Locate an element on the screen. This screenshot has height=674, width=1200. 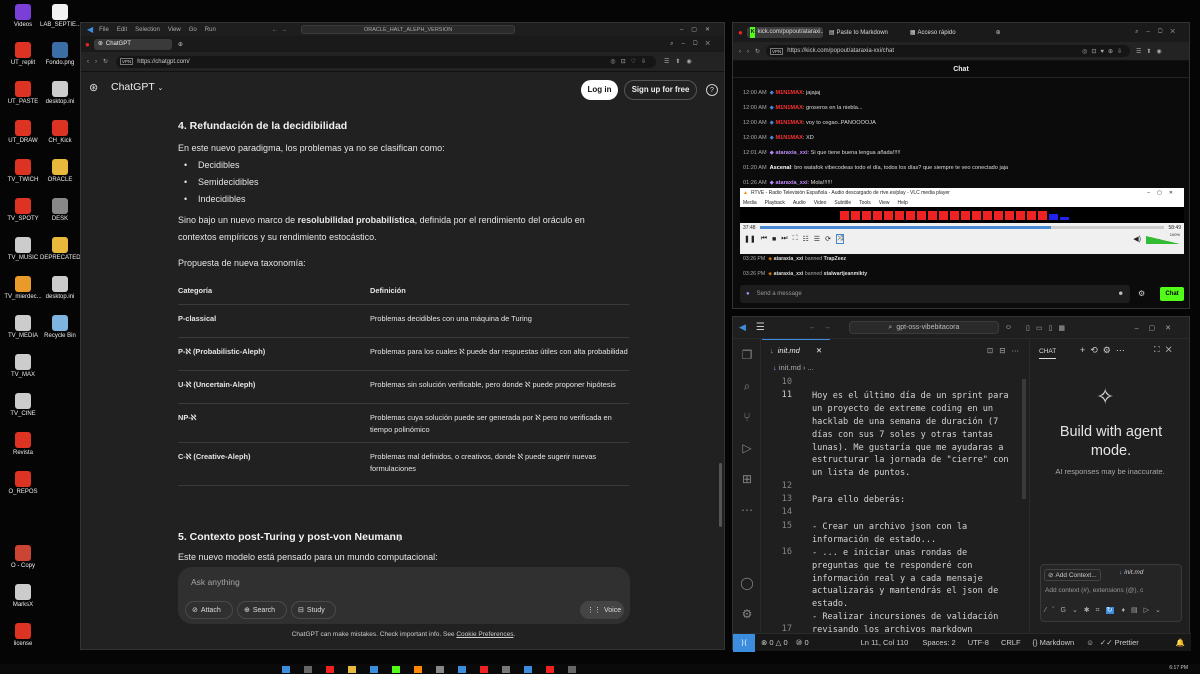
desktop-icon: TV_TWICH is located at coordinates (23, 171).